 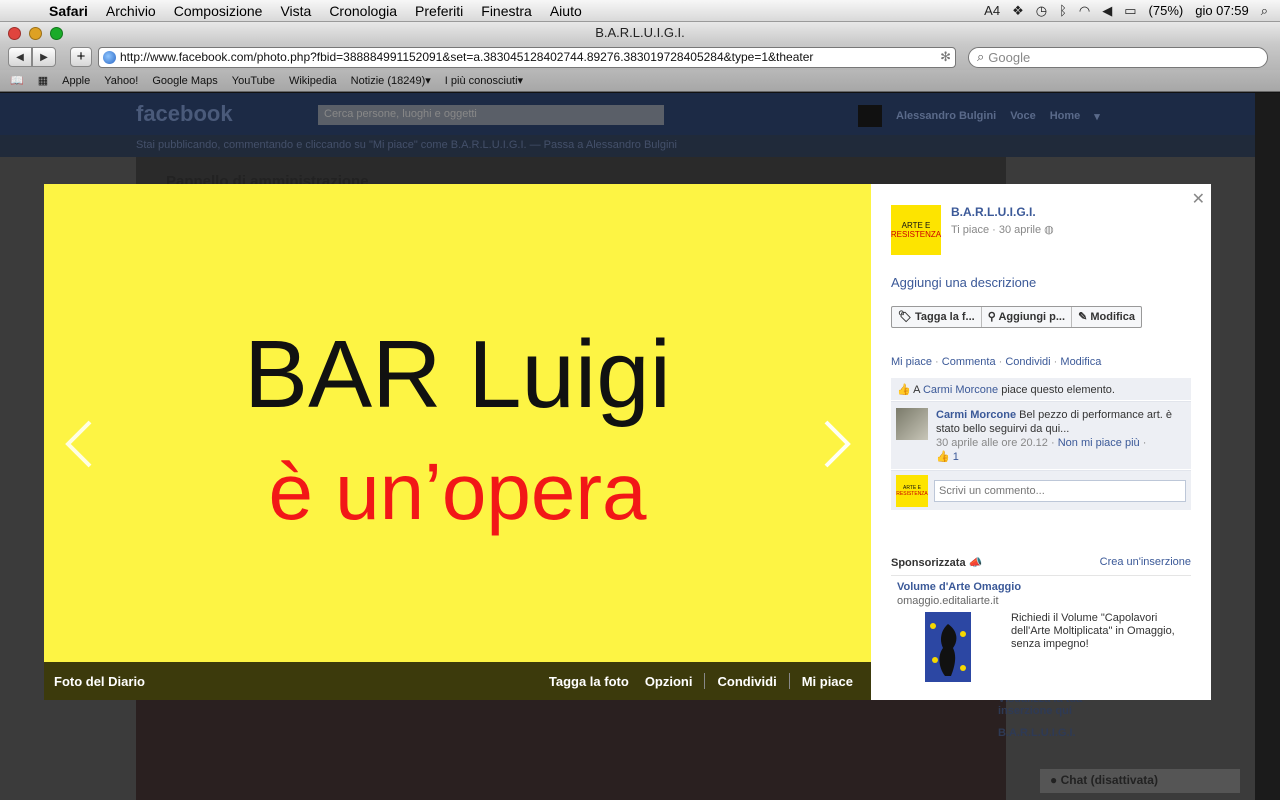 I want to click on menu-app-safari: Safari, so click(x=68, y=11).